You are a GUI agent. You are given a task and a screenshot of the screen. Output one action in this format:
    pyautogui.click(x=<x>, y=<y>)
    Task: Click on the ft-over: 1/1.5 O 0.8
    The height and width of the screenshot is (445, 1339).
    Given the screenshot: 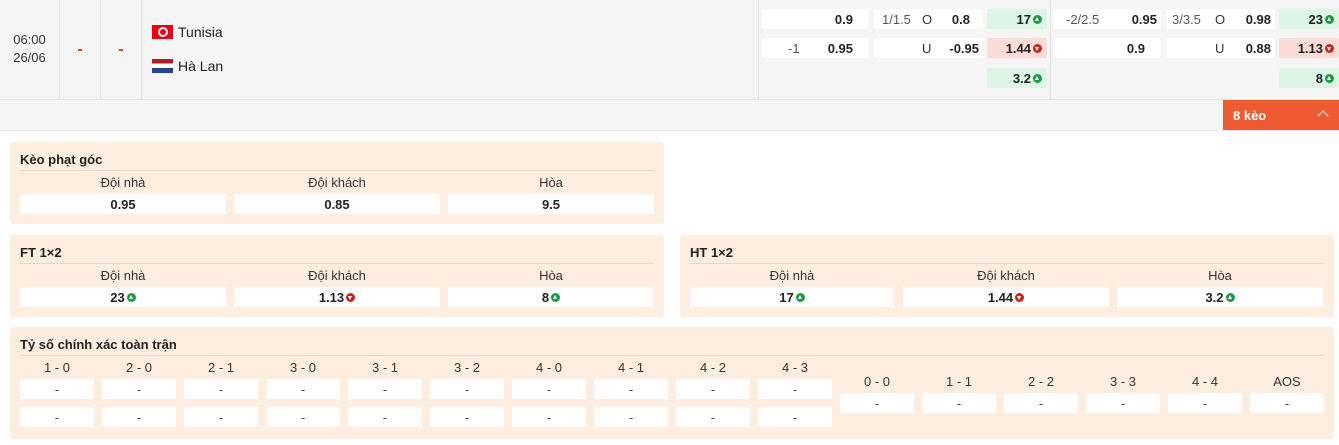 What is the action you would take?
    pyautogui.click(x=928, y=19)
    